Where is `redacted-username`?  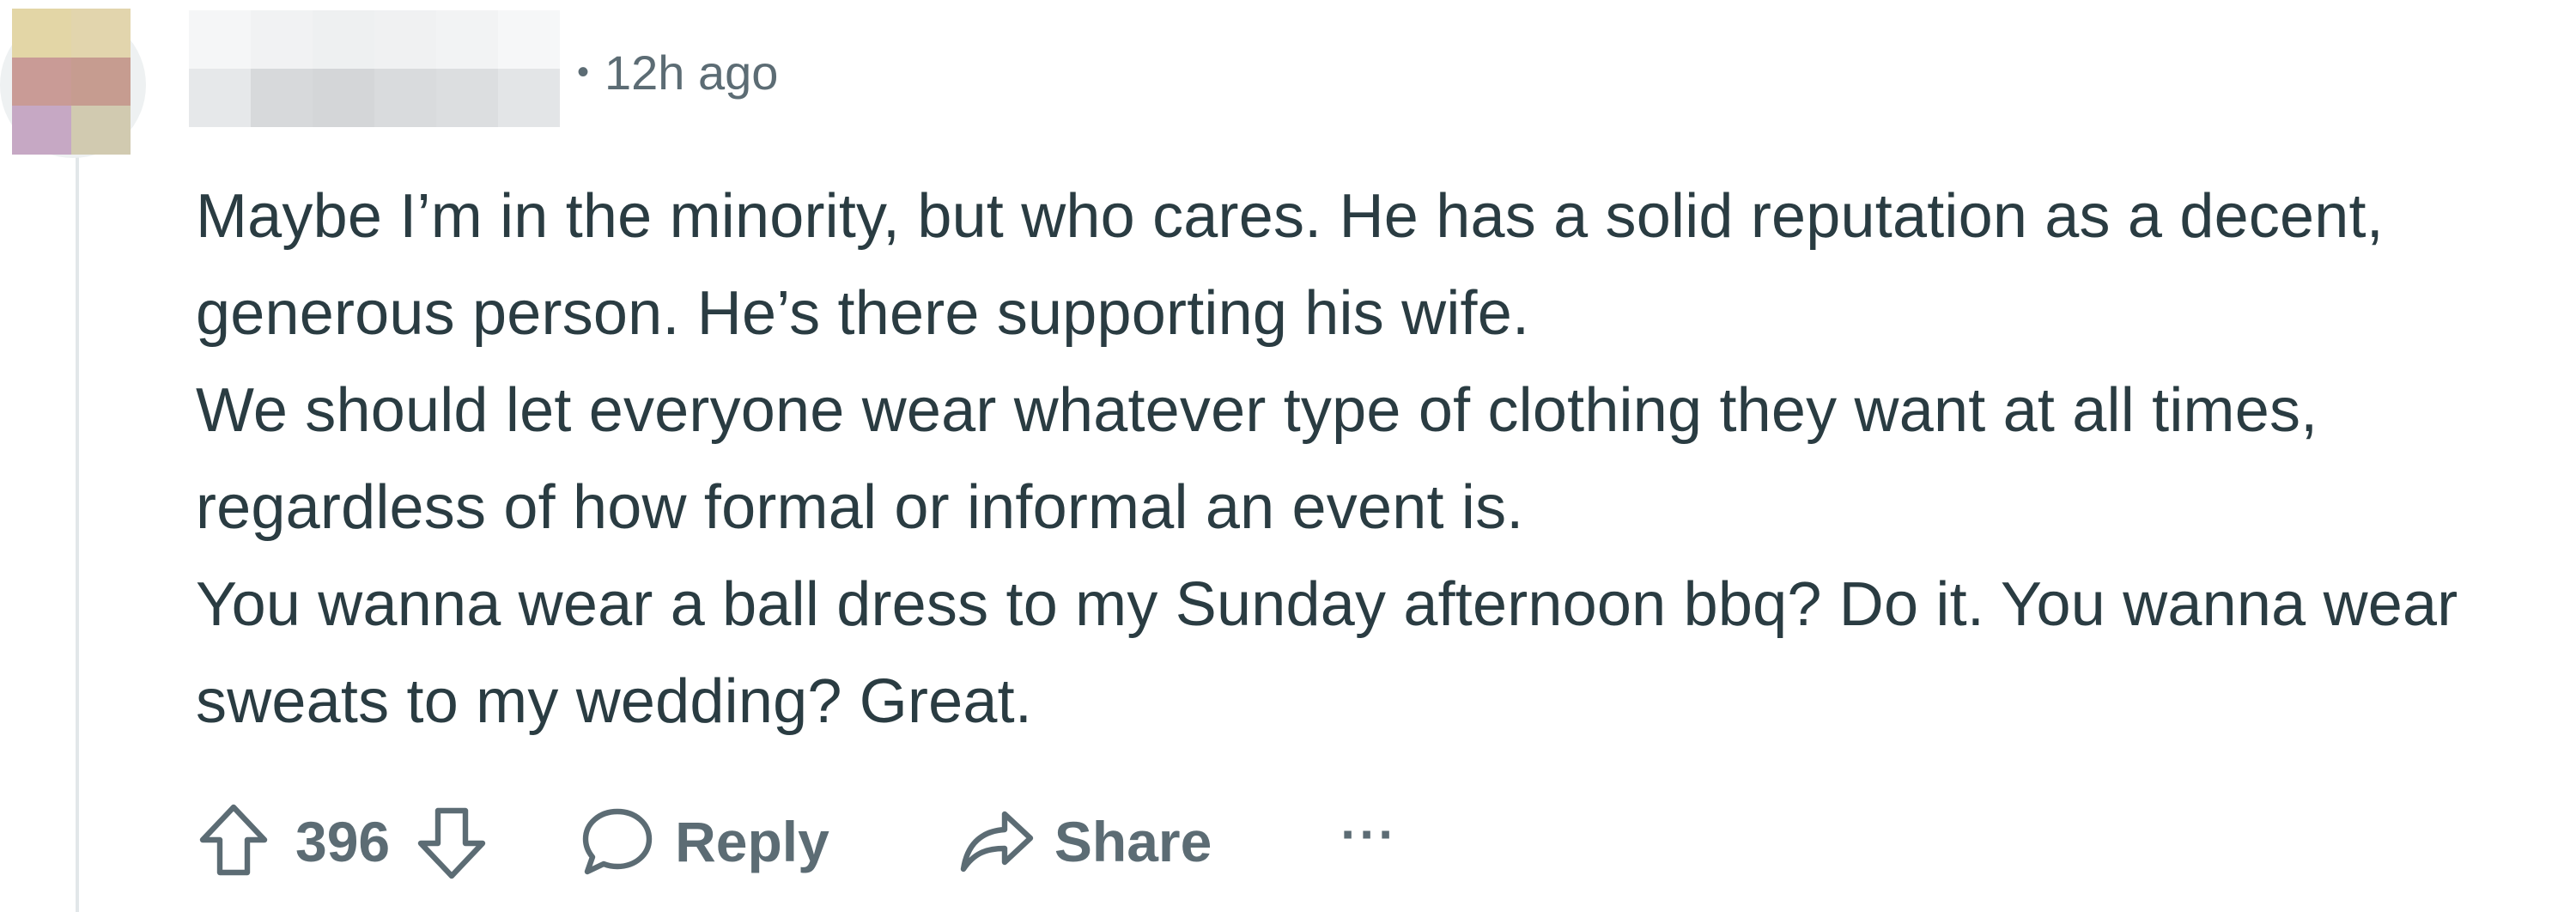 redacted-username is located at coordinates (375, 68).